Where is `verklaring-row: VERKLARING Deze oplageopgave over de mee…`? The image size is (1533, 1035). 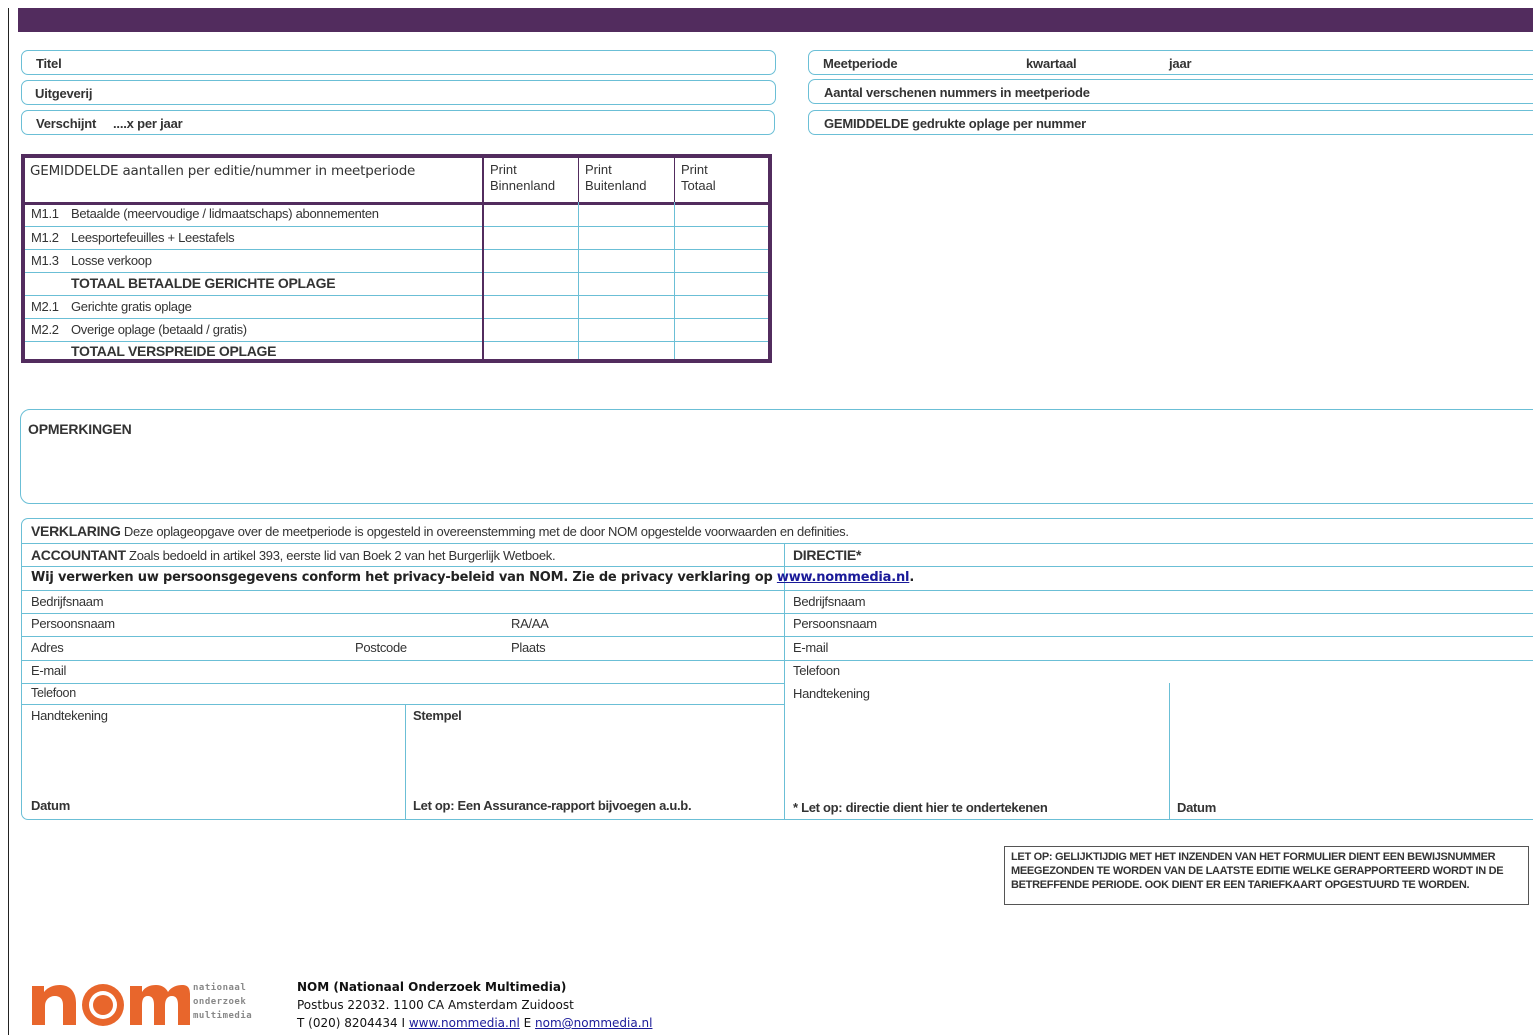 verklaring-row: VERKLARING Deze oplageopgave over de mee… is located at coordinates (440, 531).